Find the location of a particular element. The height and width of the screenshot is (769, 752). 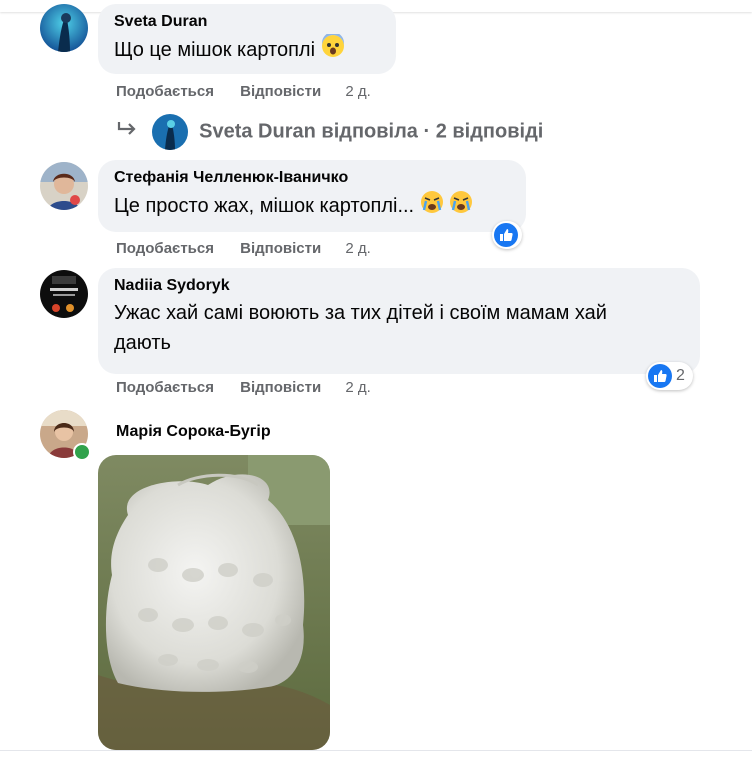

fearful-face-icon is located at coordinates (333, 49).